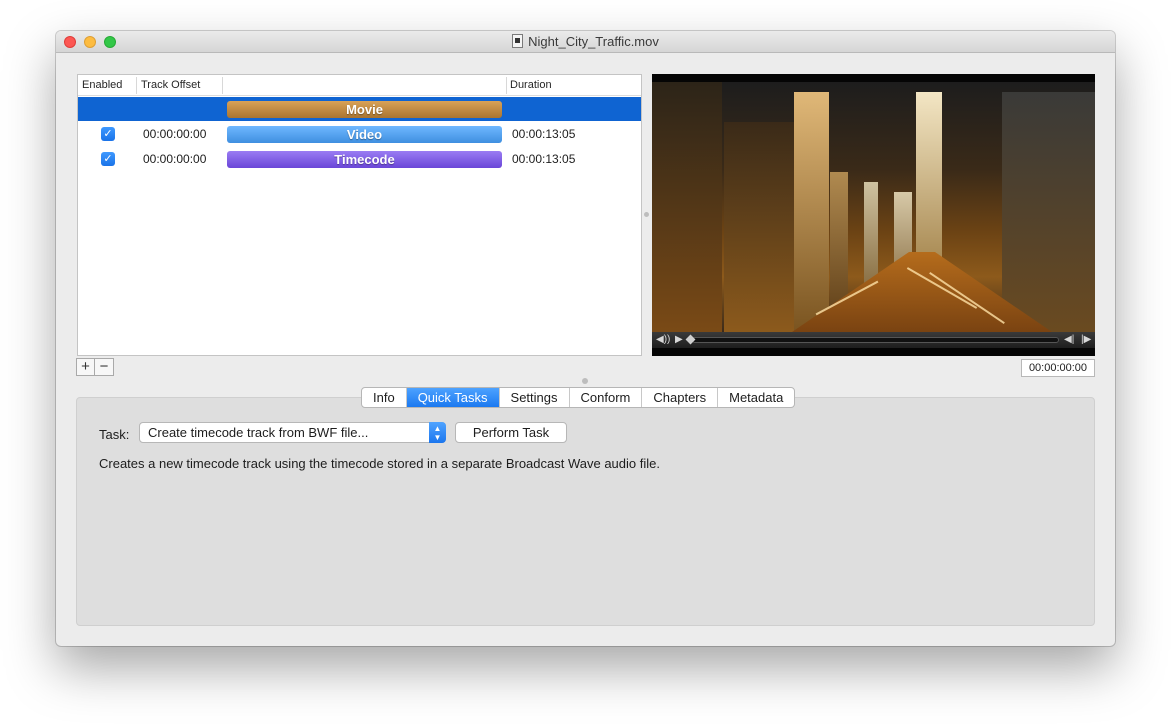 The image size is (1171, 727). What do you see at coordinates (585, 381) in the screenshot?
I see `horizontal-split-handle` at bounding box center [585, 381].